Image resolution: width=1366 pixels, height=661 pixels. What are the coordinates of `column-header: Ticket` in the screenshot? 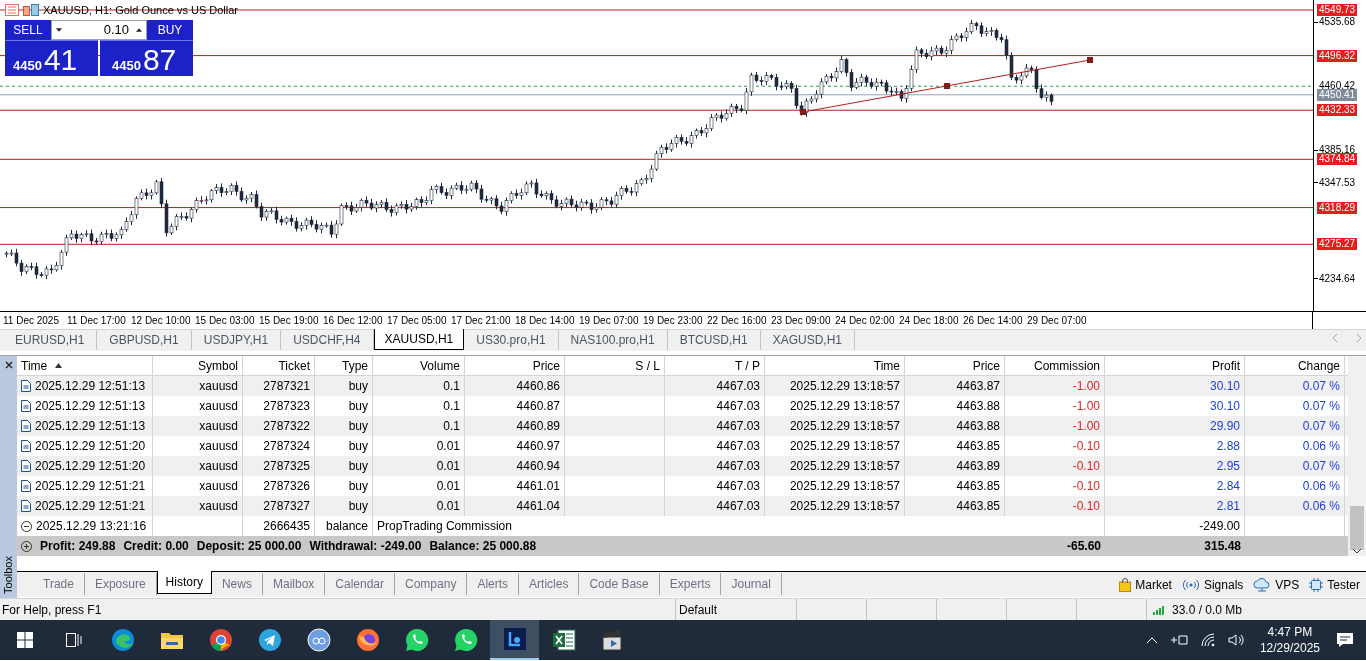 It's located at (294, 365).